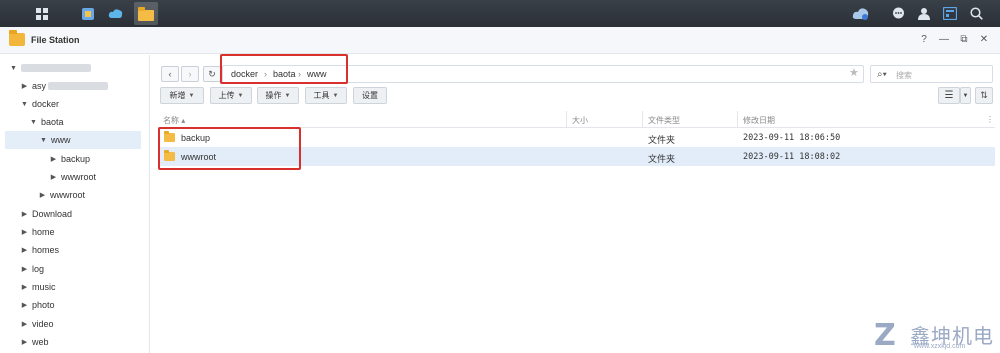  I want to click on chat-icon, so click(898, 13).